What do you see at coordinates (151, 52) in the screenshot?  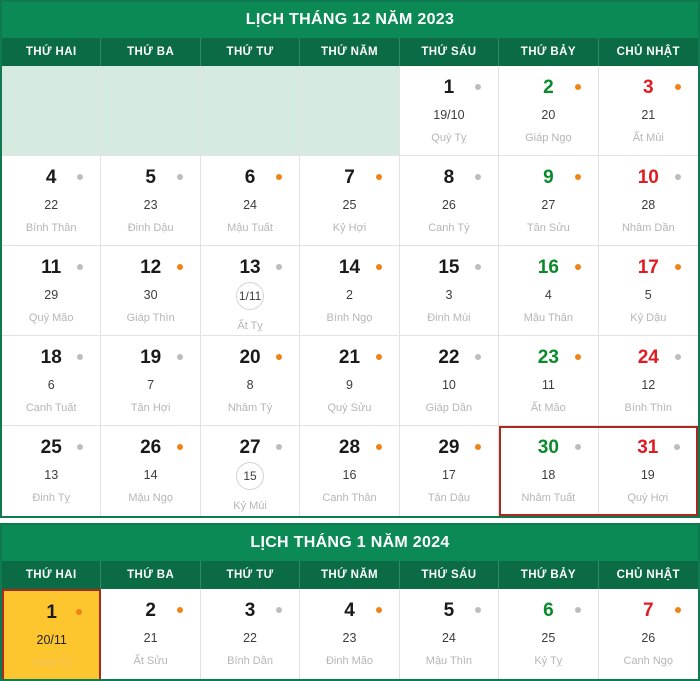 I see `weekday-header-1: THỨ BA` at bounding box center [151, 52].